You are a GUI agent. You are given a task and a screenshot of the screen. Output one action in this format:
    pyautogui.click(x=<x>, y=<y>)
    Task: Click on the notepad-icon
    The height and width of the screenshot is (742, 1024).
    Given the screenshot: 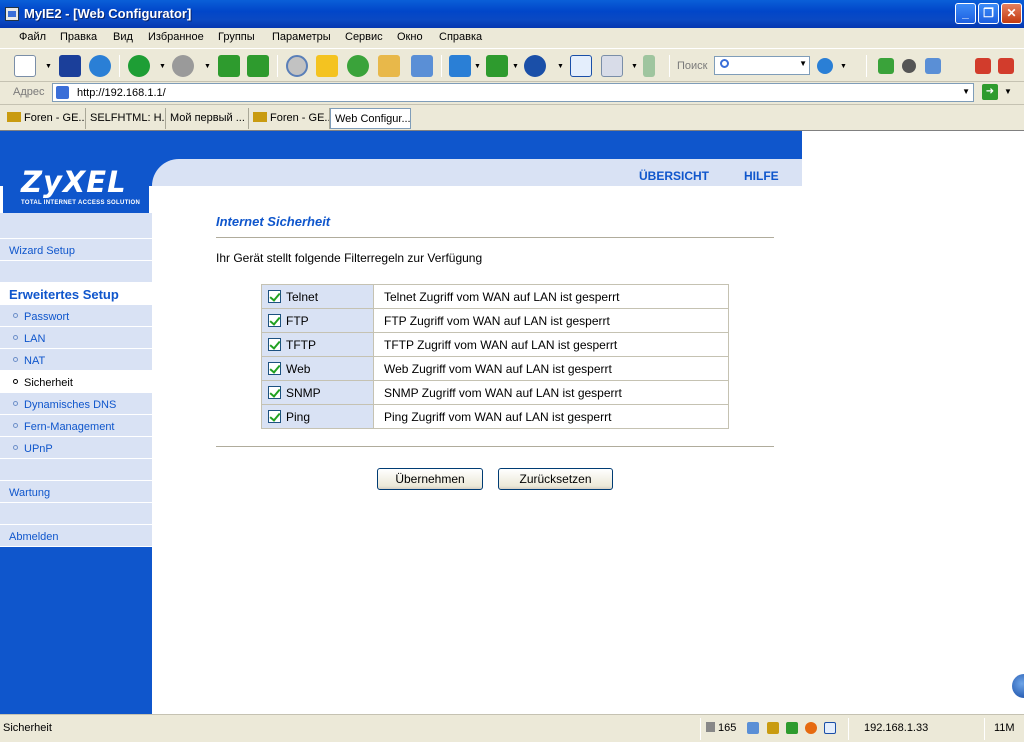 What is the action you would take?
    pyautogui.click(x=422, y=66)
    